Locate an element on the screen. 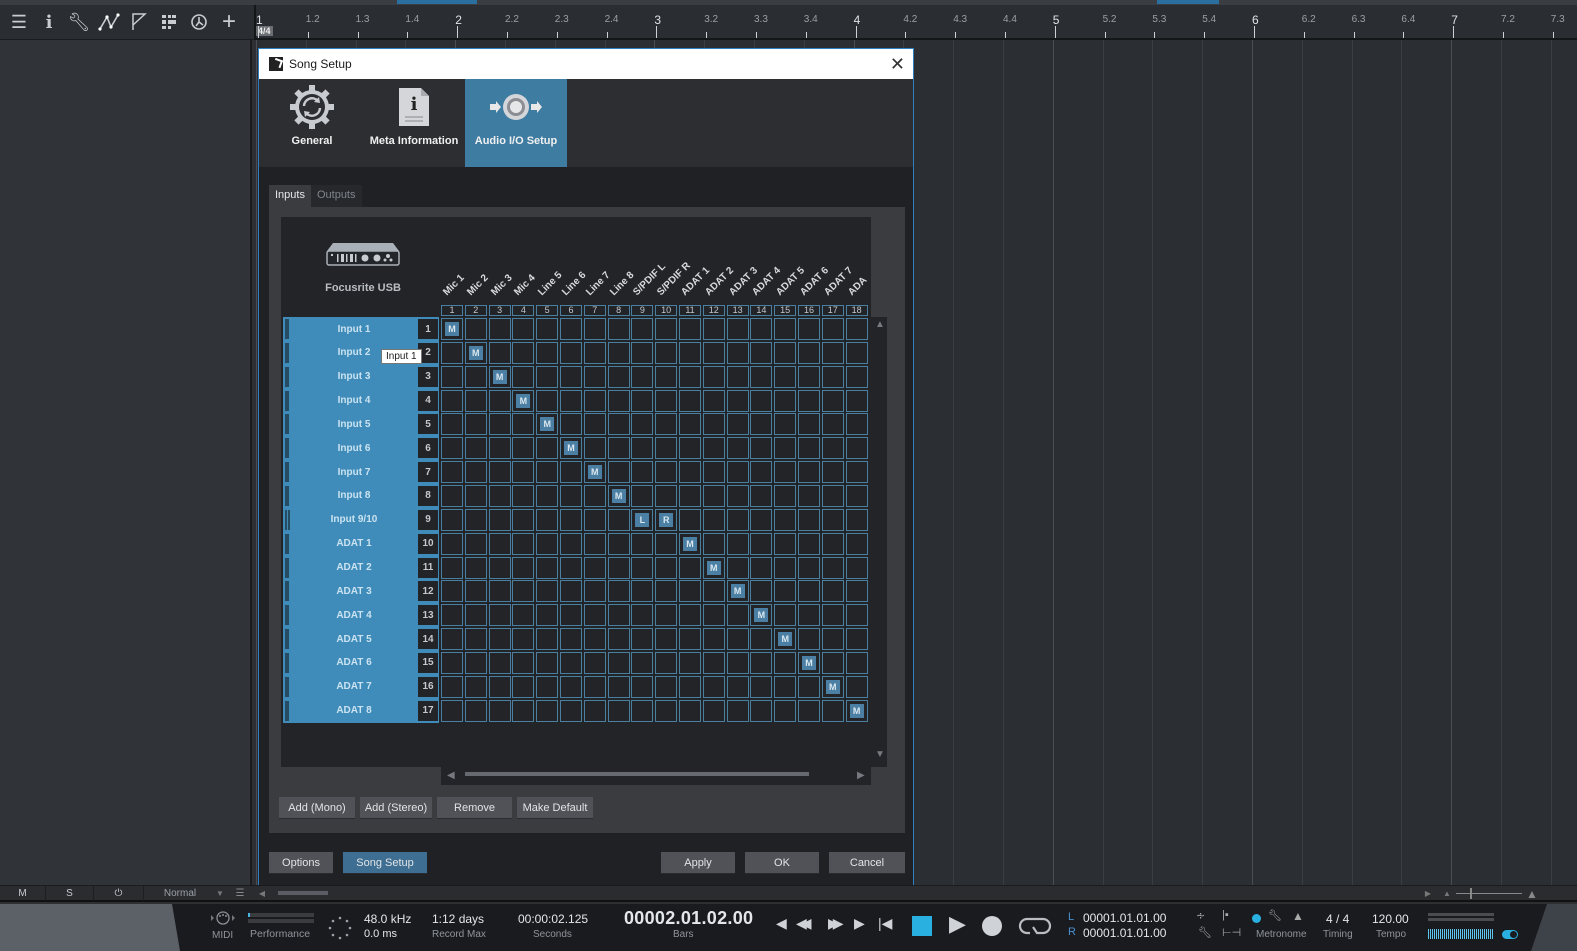 Image resolution: width=1577 pixels, height=951 pixels. chevron-down-icon: ▼ is located at coordinates (220, 893).